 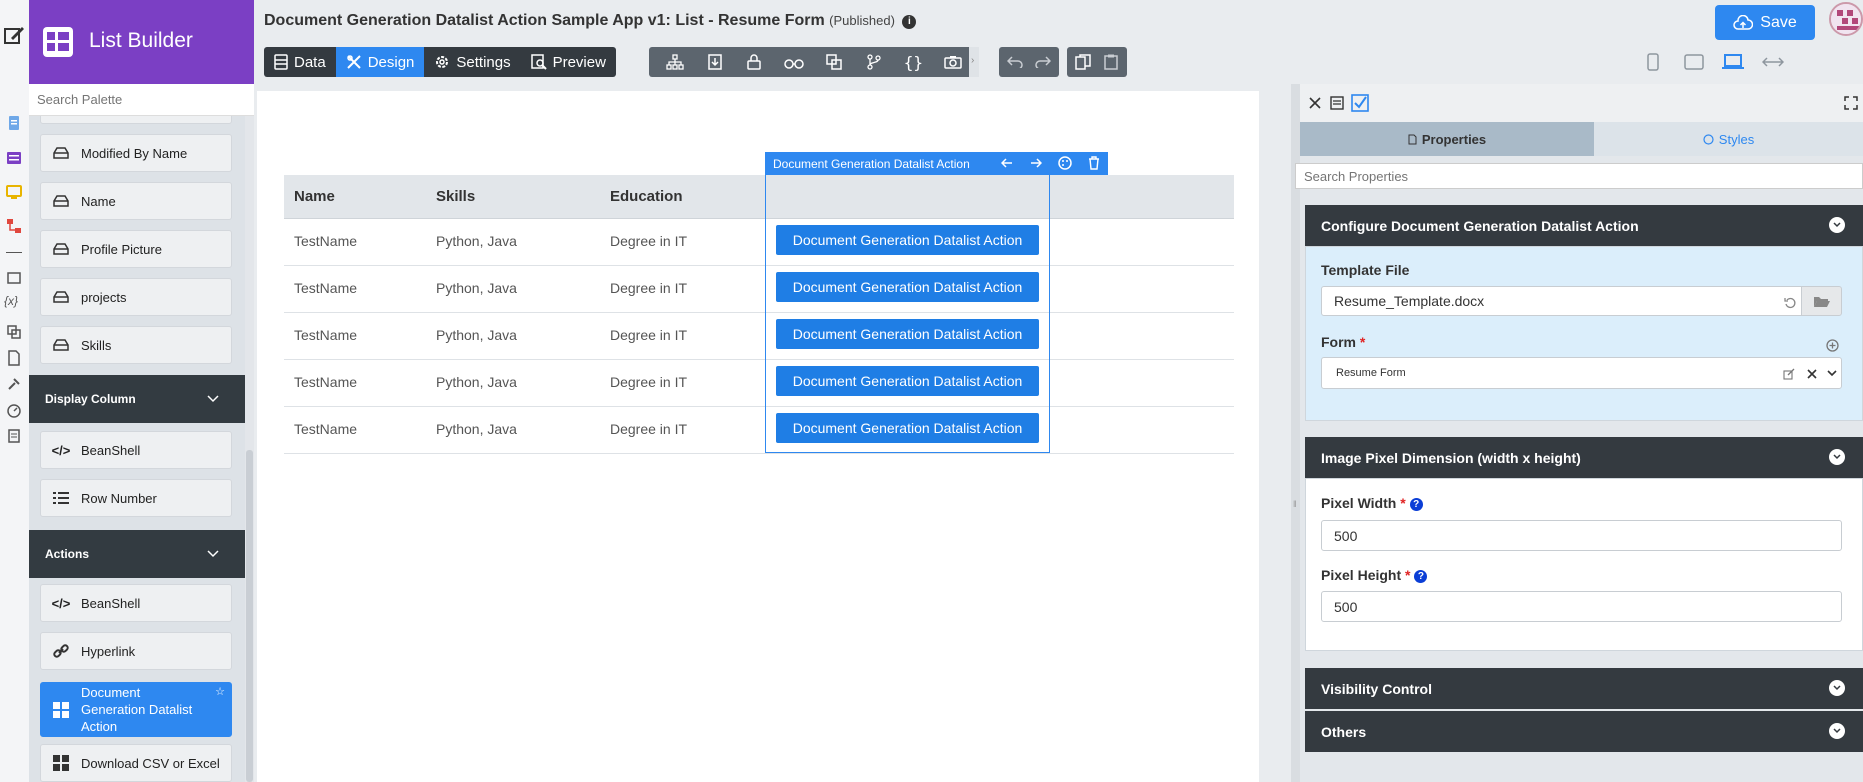 What do you see at coordinates (136, 450) in the screenshot?
I see `palette-item-beanshell-column: </> BeanShell` at bounding box center [136, 450].